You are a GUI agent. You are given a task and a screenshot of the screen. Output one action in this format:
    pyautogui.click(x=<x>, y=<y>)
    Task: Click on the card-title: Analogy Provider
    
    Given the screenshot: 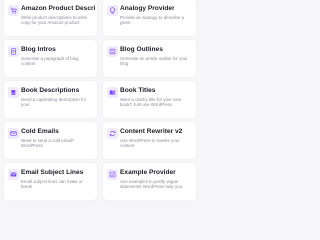 What is the action you would take?
    pyautogui.click(x=147, y=8)
    